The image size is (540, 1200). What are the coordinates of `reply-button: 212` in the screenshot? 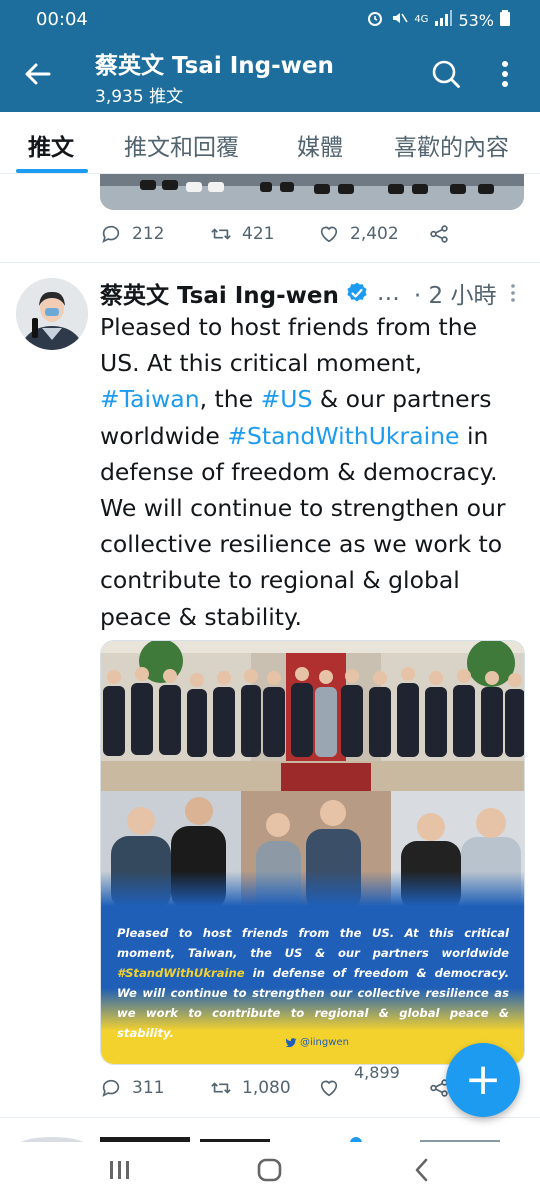 It's located at (132, 234).